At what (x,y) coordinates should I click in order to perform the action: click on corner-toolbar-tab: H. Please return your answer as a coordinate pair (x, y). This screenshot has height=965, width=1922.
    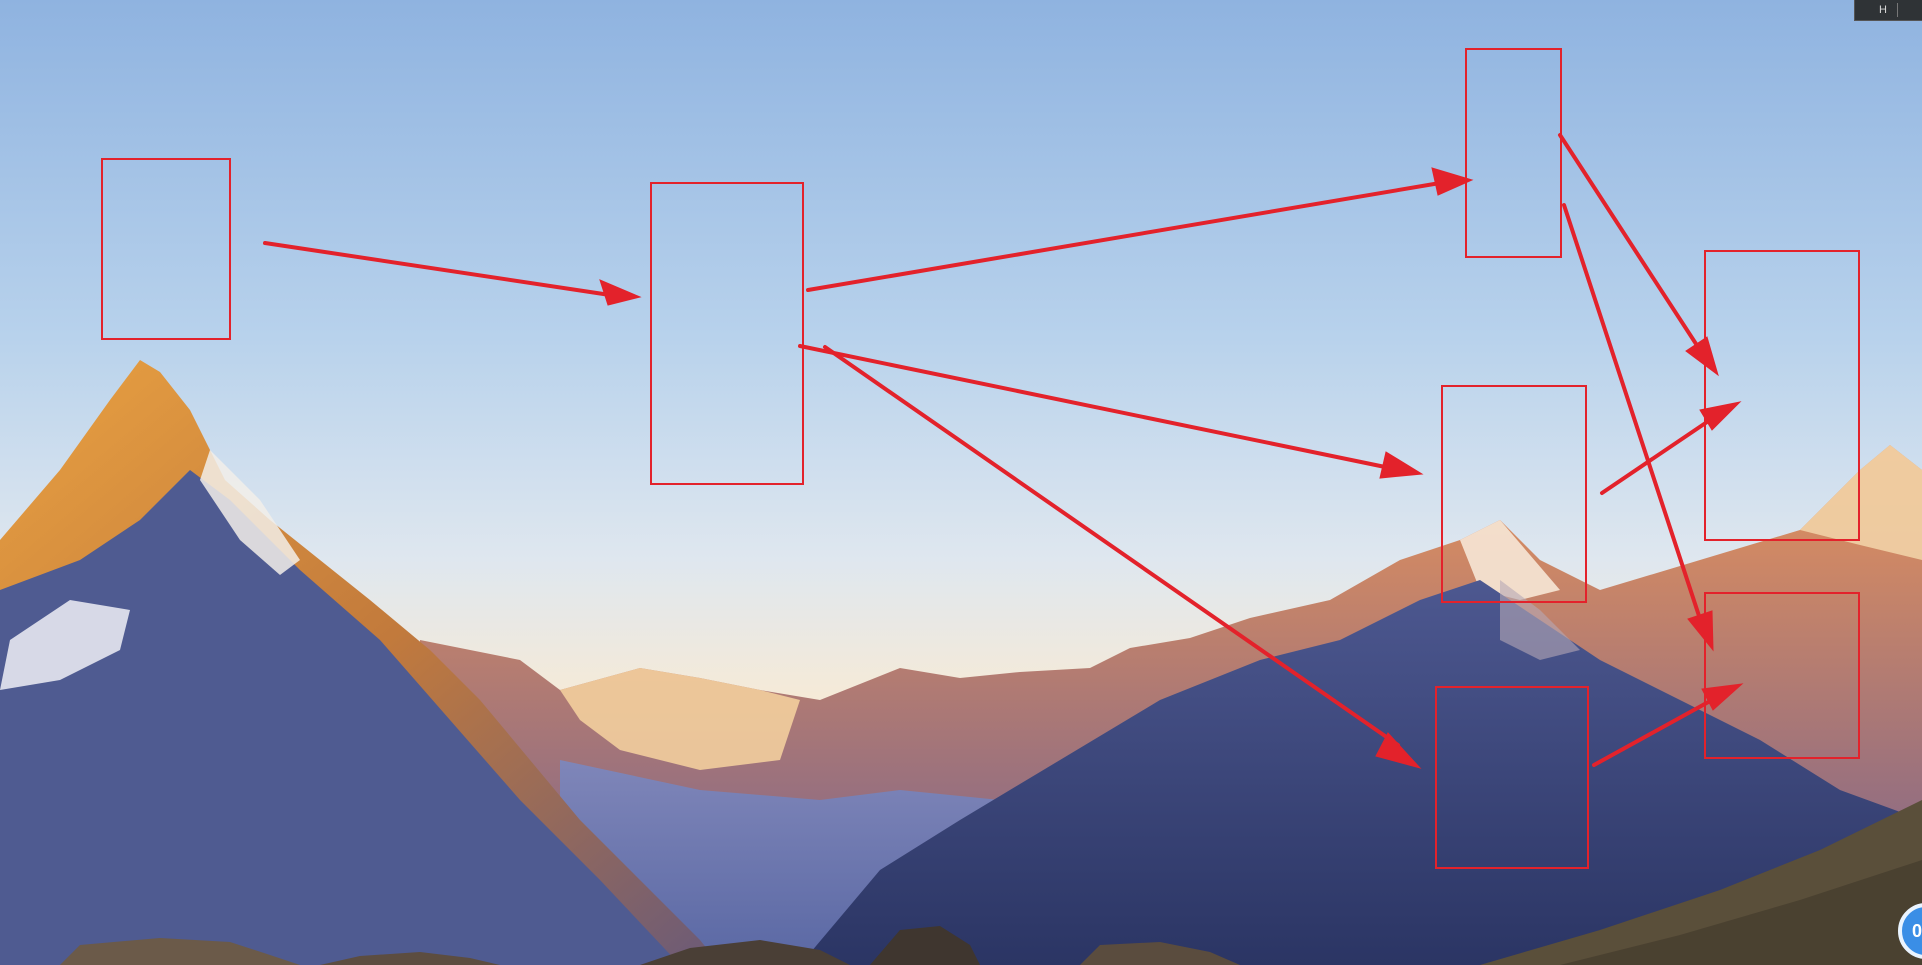
    Looking at the image, I should click on (1888, 10).